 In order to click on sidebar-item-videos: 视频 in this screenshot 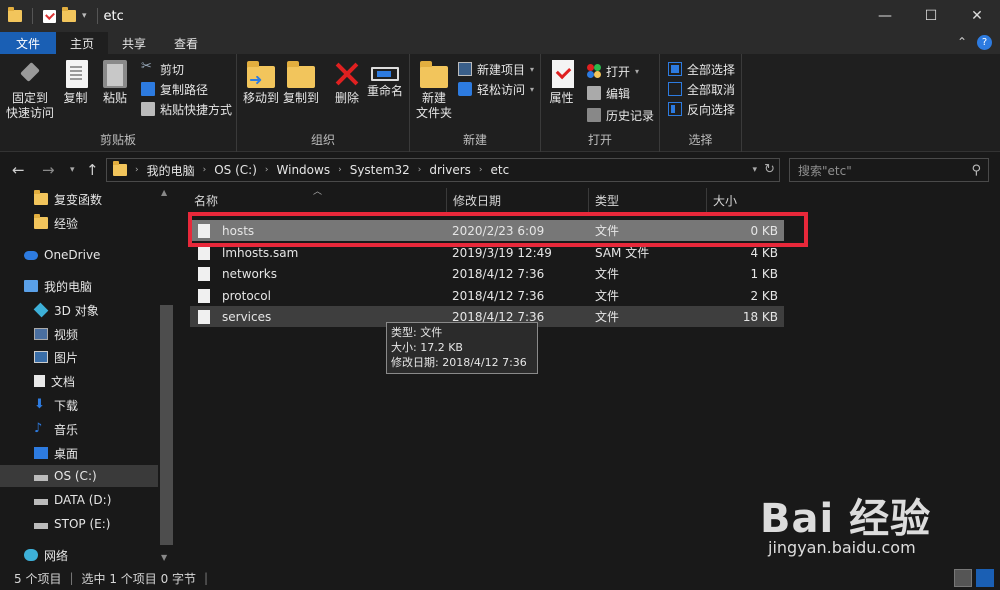, I will do `click(79, 334)`.